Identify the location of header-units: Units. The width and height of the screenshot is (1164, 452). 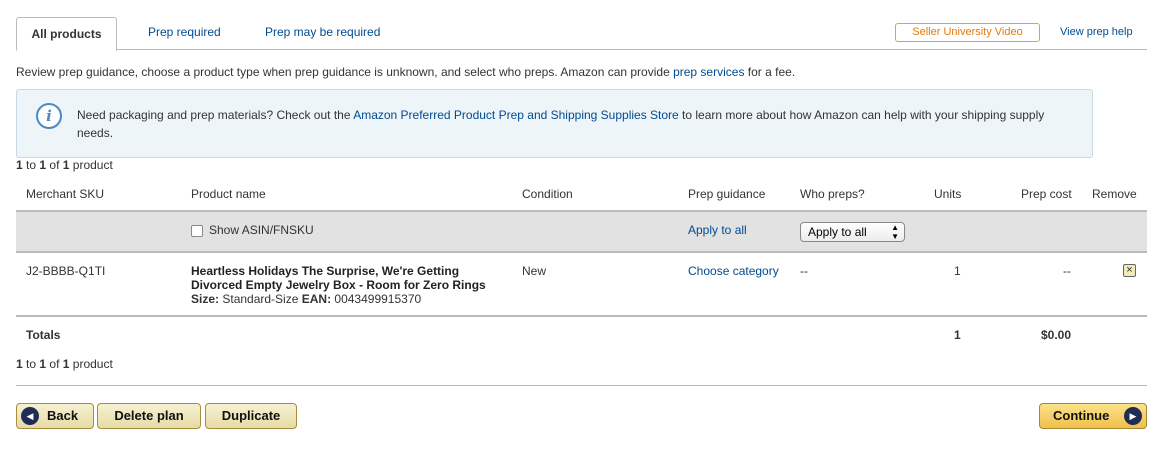
(948, 194).